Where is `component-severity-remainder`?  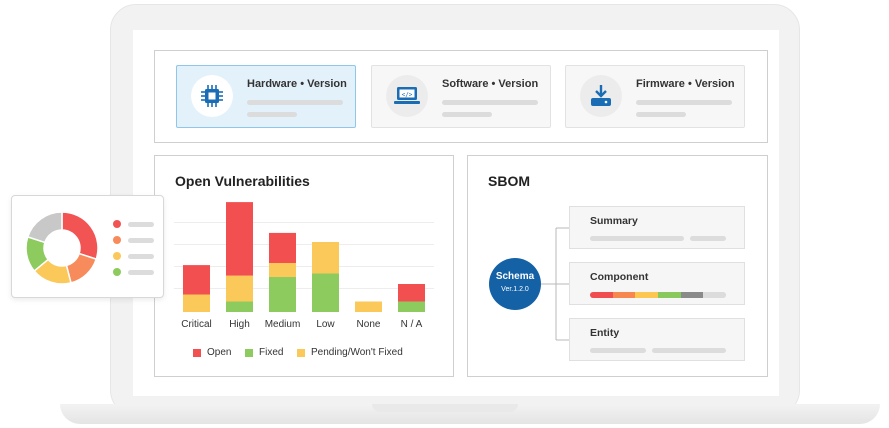 component-severity-remainder is located at coordinates (714, 295).